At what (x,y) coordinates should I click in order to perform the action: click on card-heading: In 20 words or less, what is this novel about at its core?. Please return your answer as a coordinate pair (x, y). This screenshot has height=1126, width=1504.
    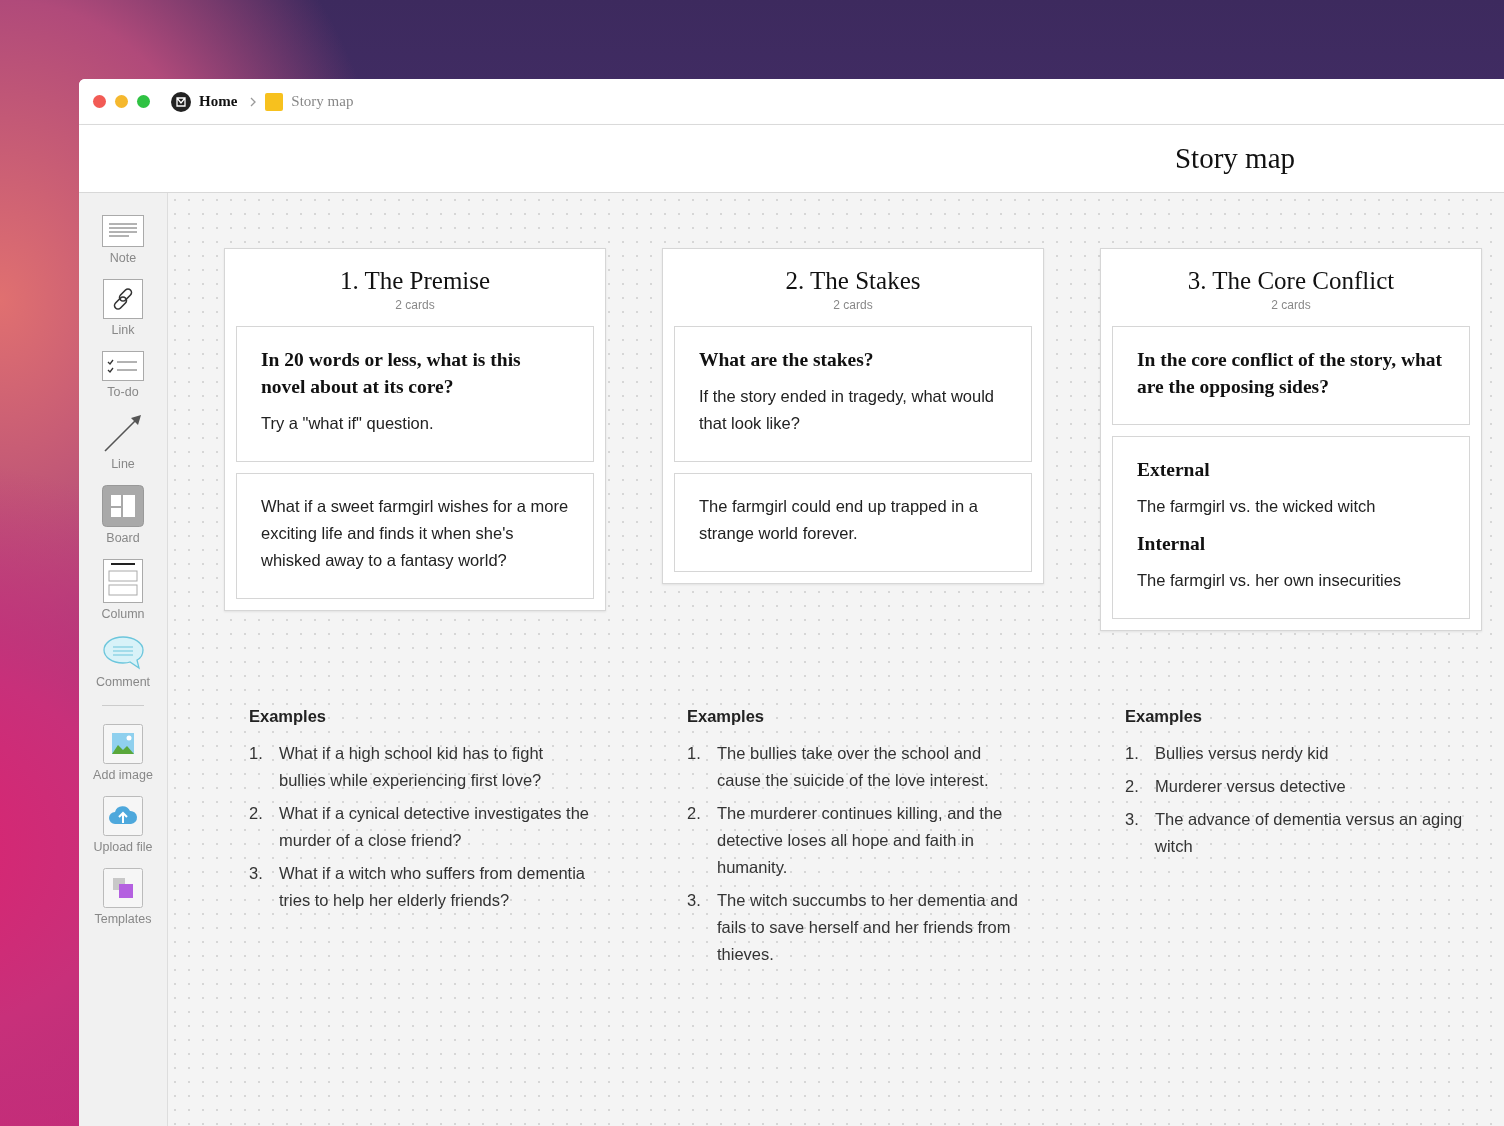
    Looking at the image, I should click on (391, 373).